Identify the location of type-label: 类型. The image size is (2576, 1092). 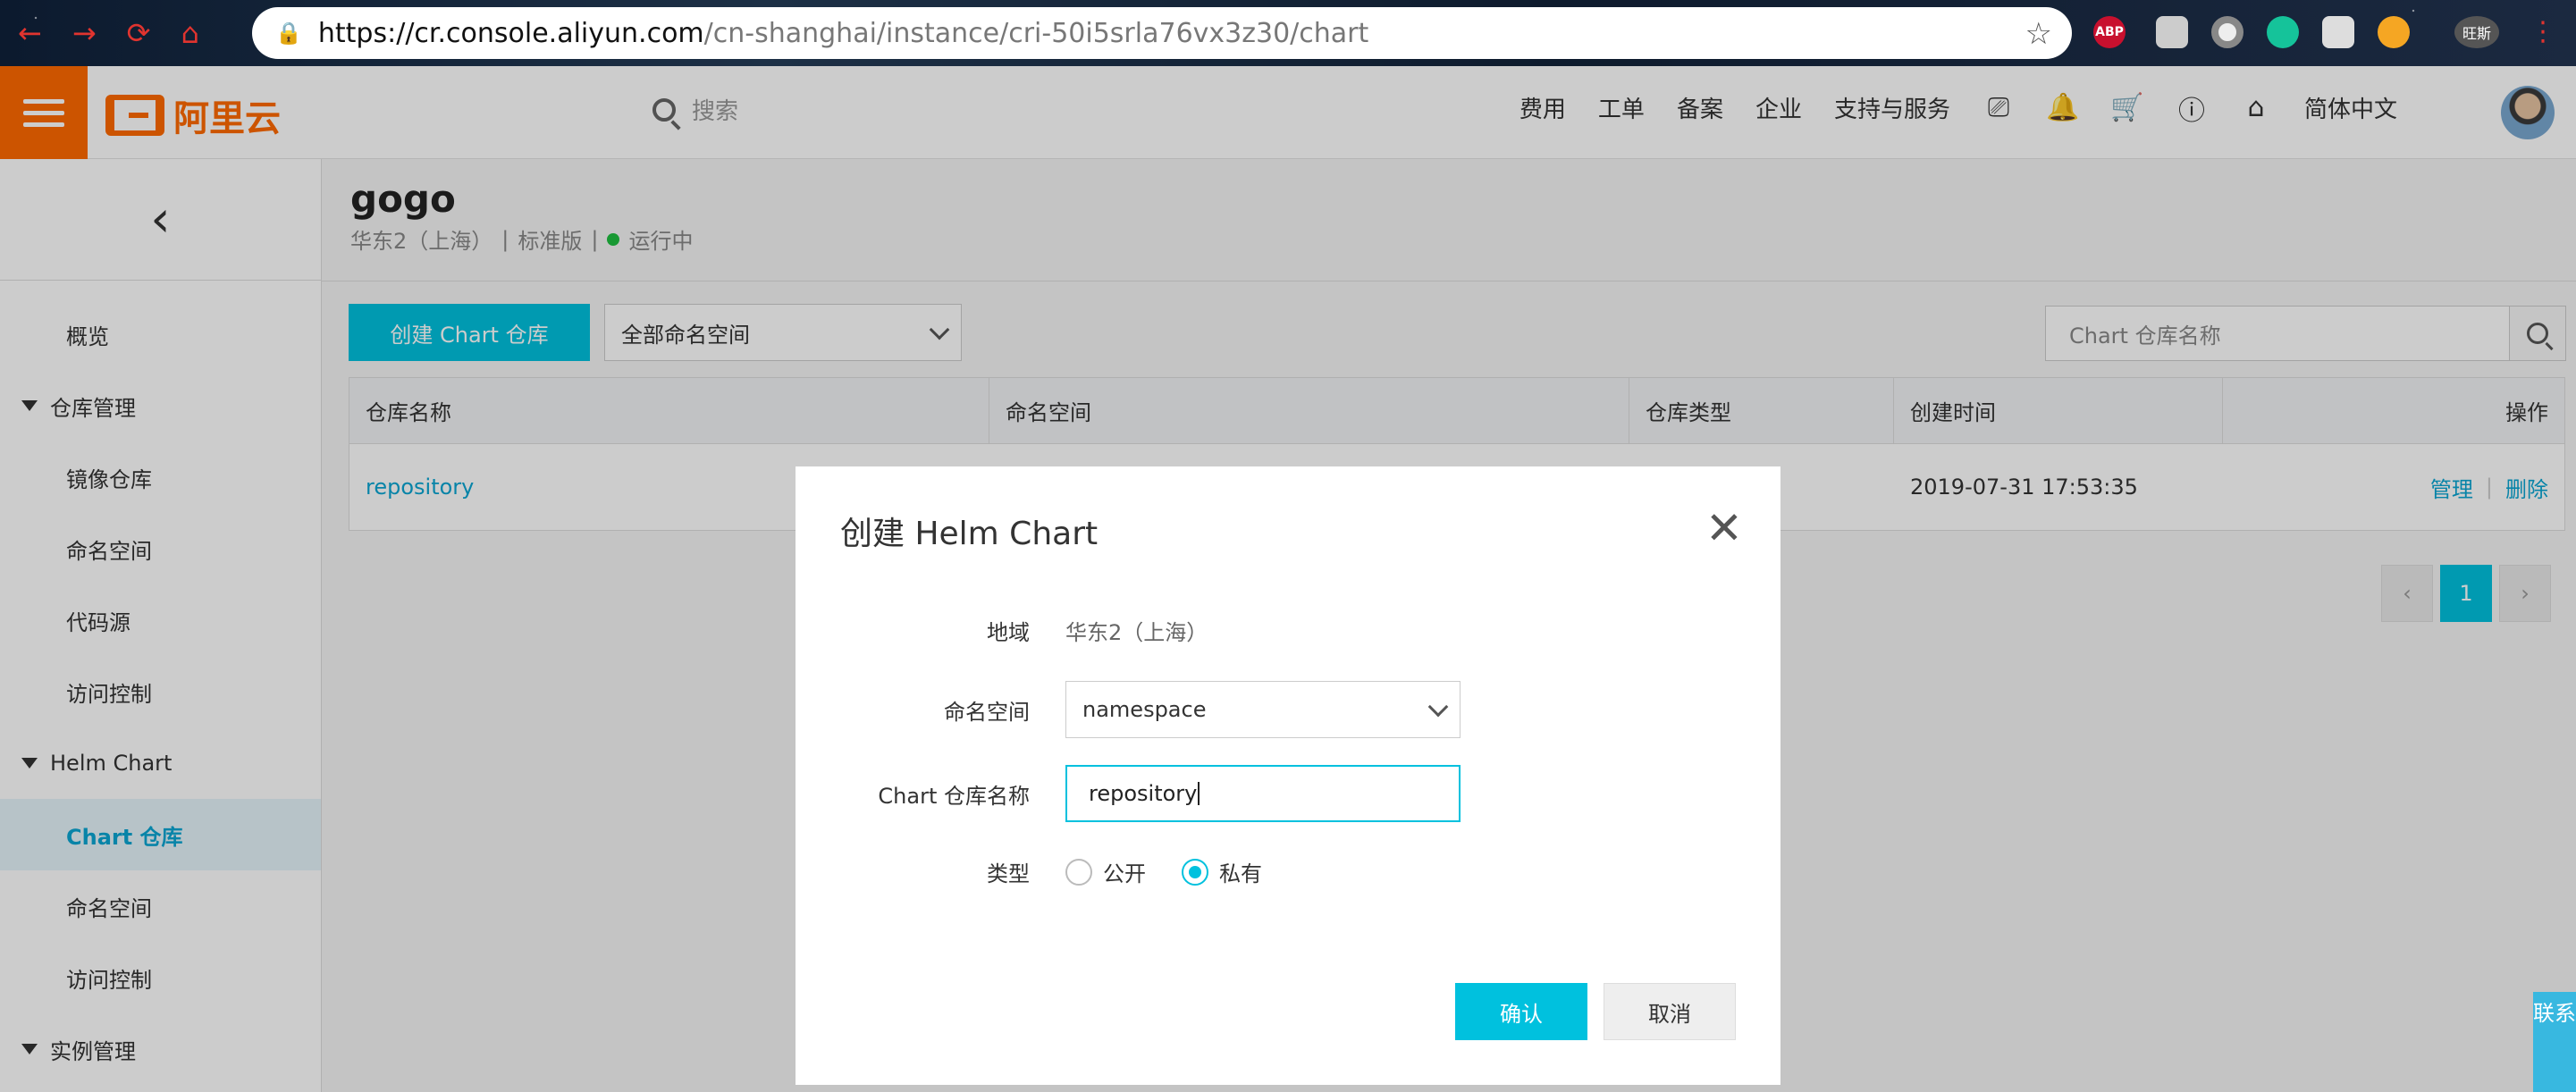
(1009, 873).